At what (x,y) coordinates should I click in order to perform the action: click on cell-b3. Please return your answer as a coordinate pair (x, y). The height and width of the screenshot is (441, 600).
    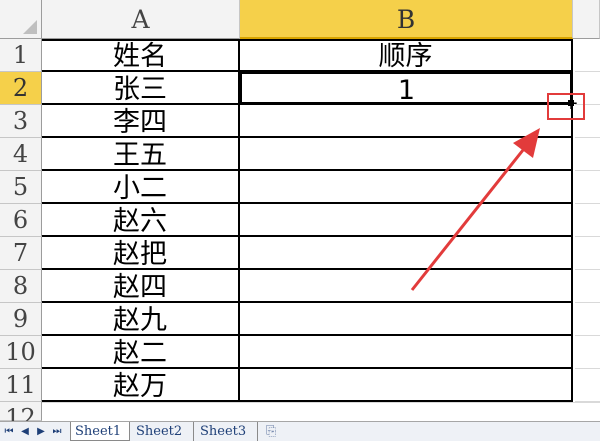
    Looking at the image, I should click on (406, 121).